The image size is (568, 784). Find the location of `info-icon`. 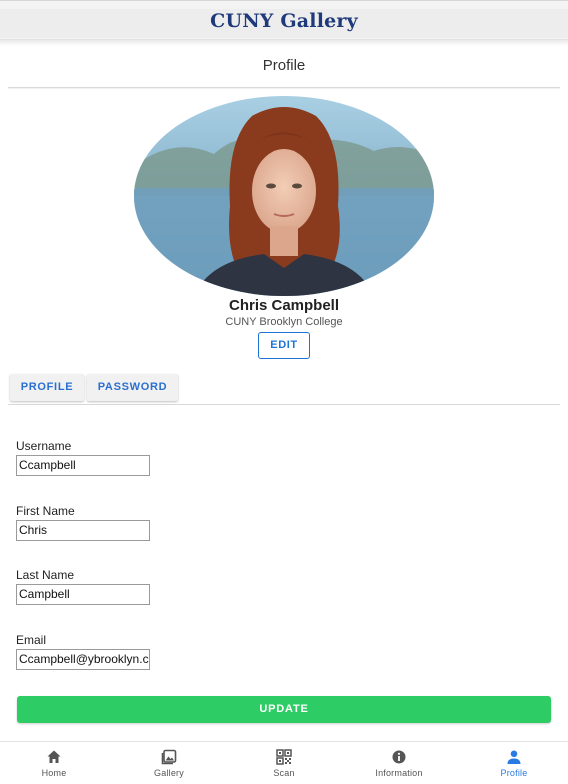

info-icon is located at coordinates (399, 757).